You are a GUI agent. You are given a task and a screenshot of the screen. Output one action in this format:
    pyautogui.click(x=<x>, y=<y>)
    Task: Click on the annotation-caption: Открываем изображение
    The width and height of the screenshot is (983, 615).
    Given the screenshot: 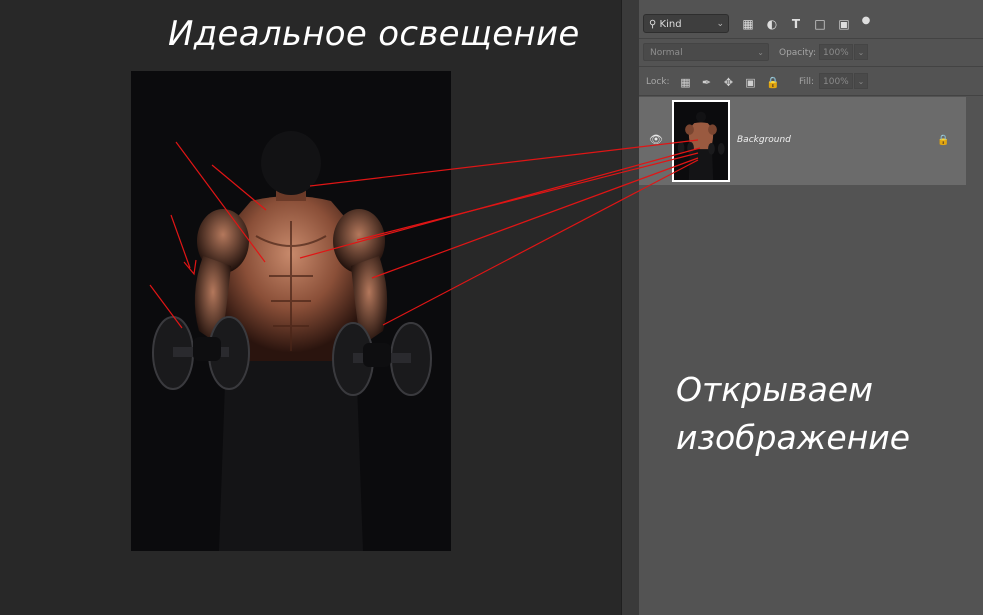 What is the action you would take?
    pyautogui.click(x=793, y=414)
    